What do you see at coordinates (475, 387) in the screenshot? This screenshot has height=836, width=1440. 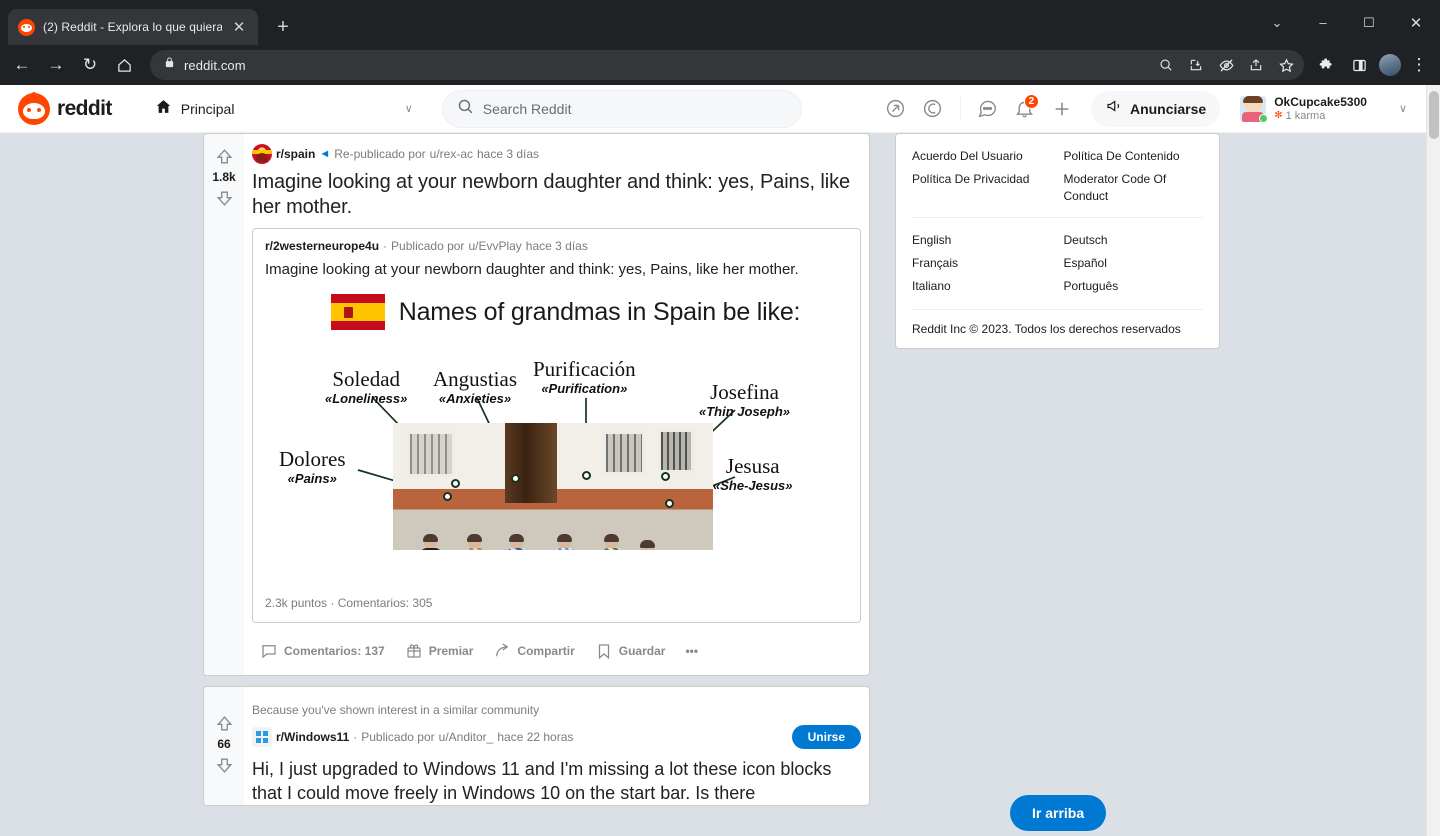 I see `meme-label: Angustias «Anxieties»` at bounding box center [475, 387].